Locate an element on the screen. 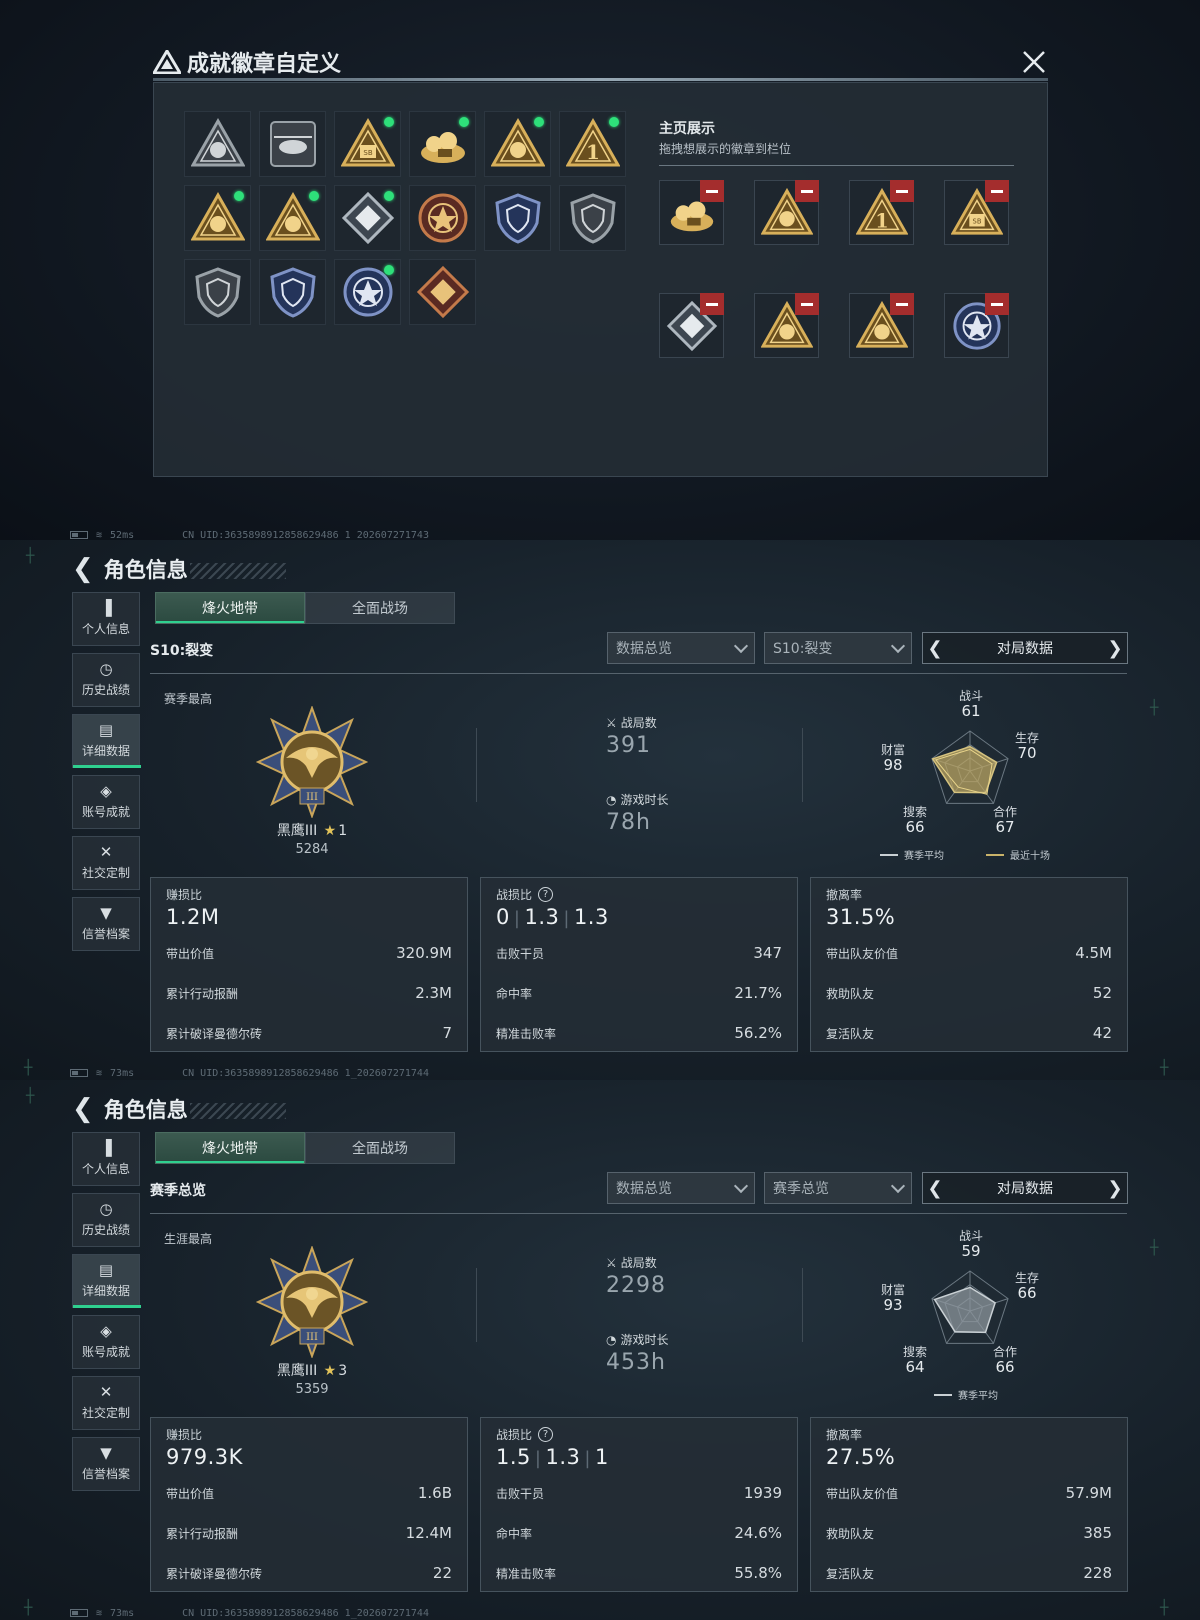  nav-label: 详细数据 is located at coordinates (105, 751).